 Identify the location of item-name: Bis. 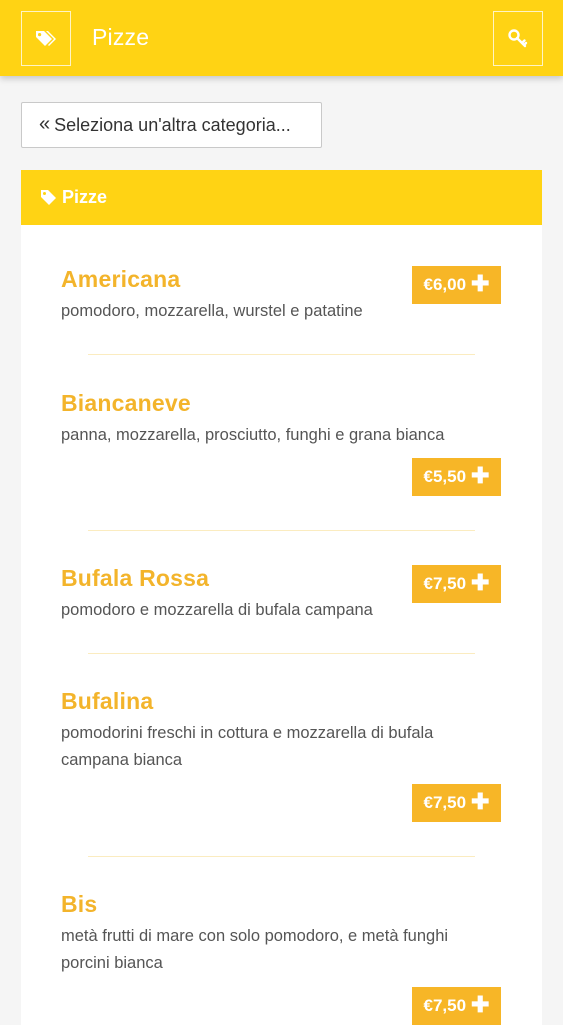
(79, 904).